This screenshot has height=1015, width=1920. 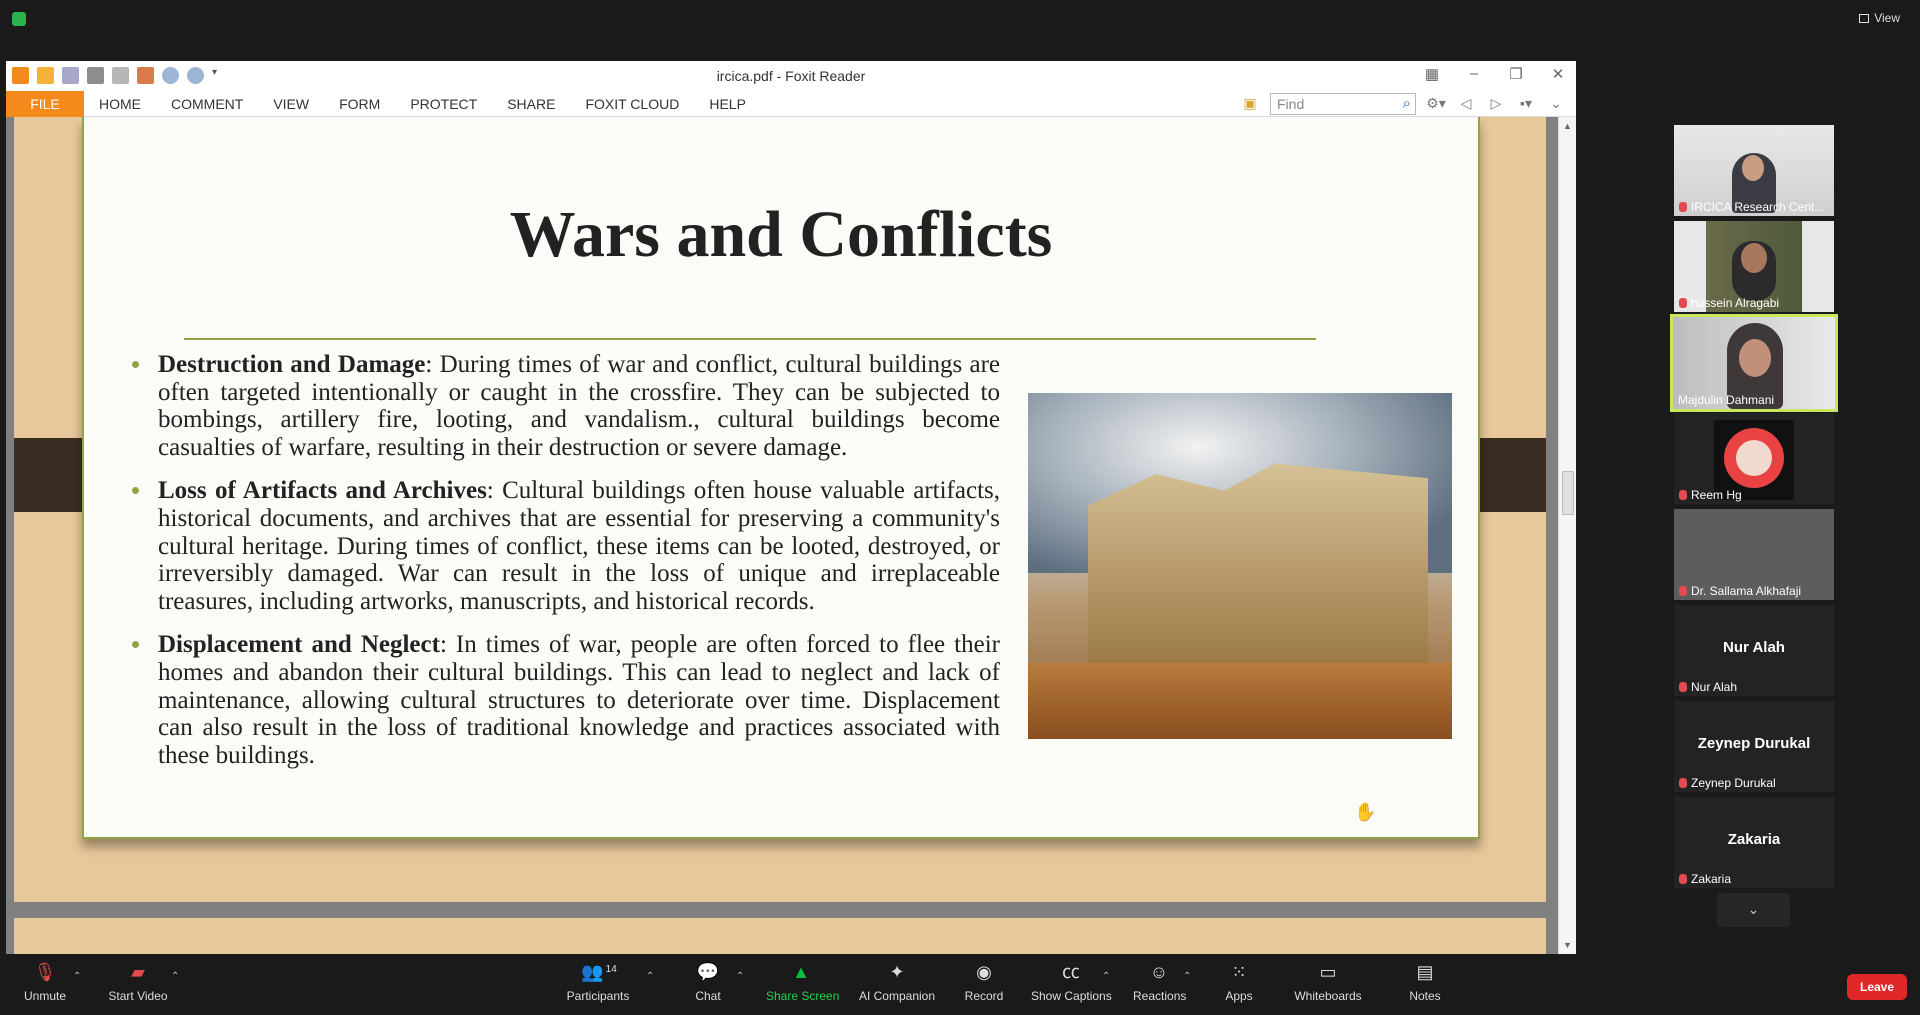 What do you see at coordinates (1716, 495) in the screenshot?
I see `participant-name: Reem Hg` at bounding box center [1716, 495].